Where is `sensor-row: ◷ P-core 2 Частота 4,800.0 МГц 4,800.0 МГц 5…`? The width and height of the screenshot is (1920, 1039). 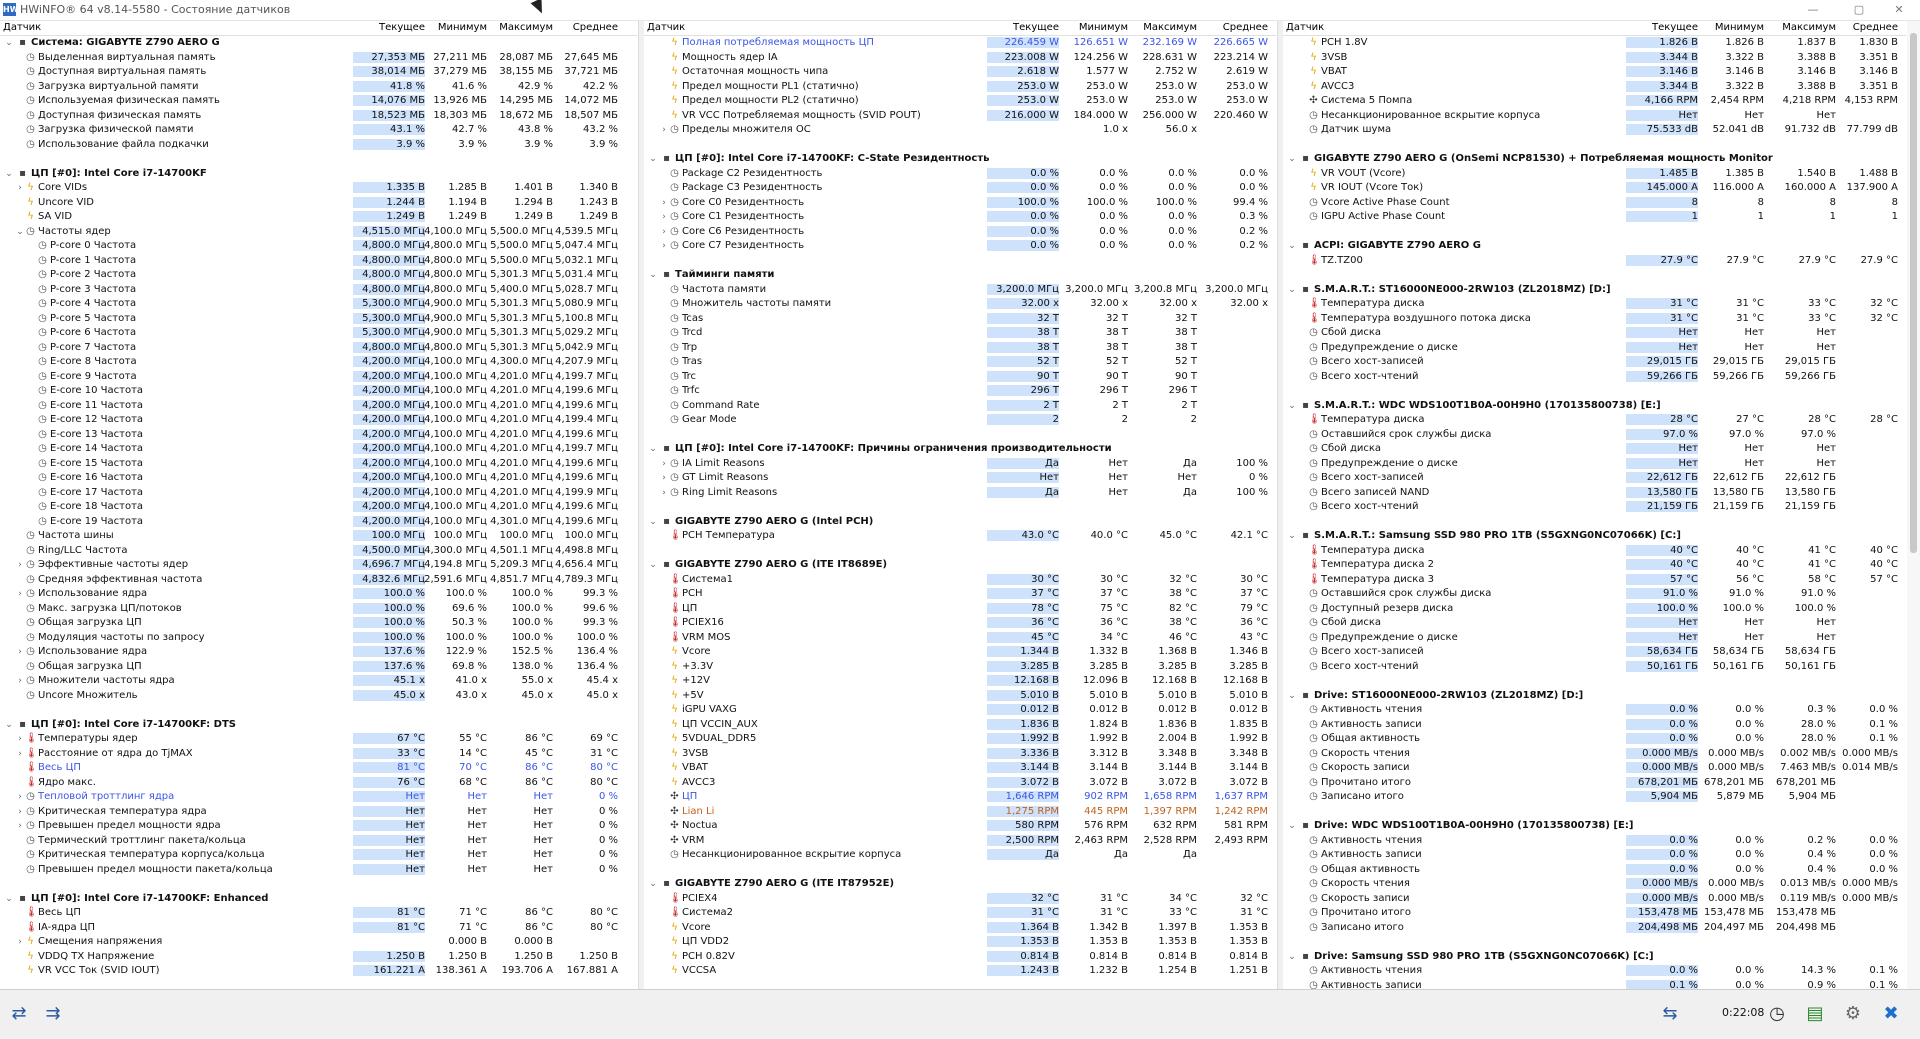 sensor-row: ◷ P-core 2 Частота 4,800.0 МГц 4,800.0 МГц 5… is located at coordinates (318, 275).